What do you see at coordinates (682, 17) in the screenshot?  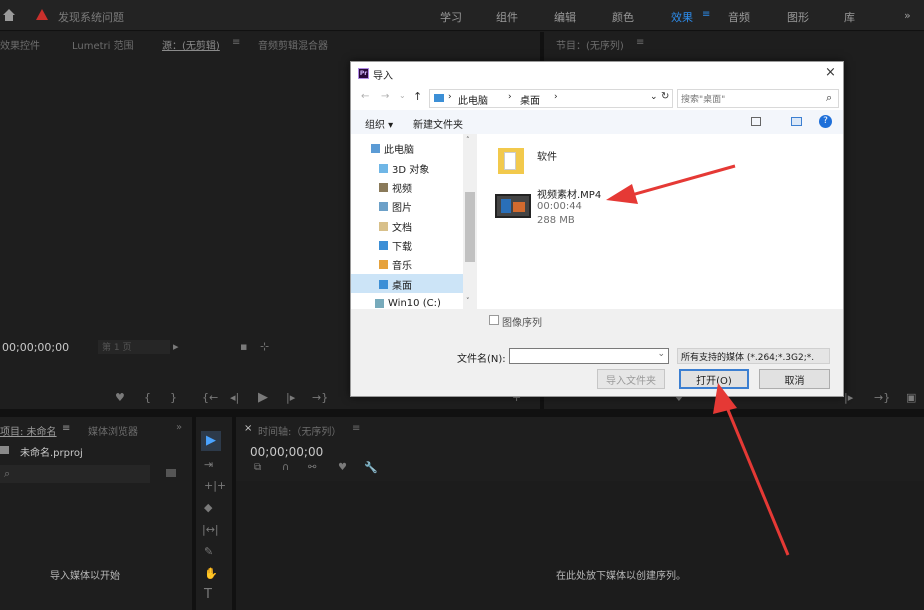 I see `workspace-tab-effects: 效果` at bounding box center [682, 17].